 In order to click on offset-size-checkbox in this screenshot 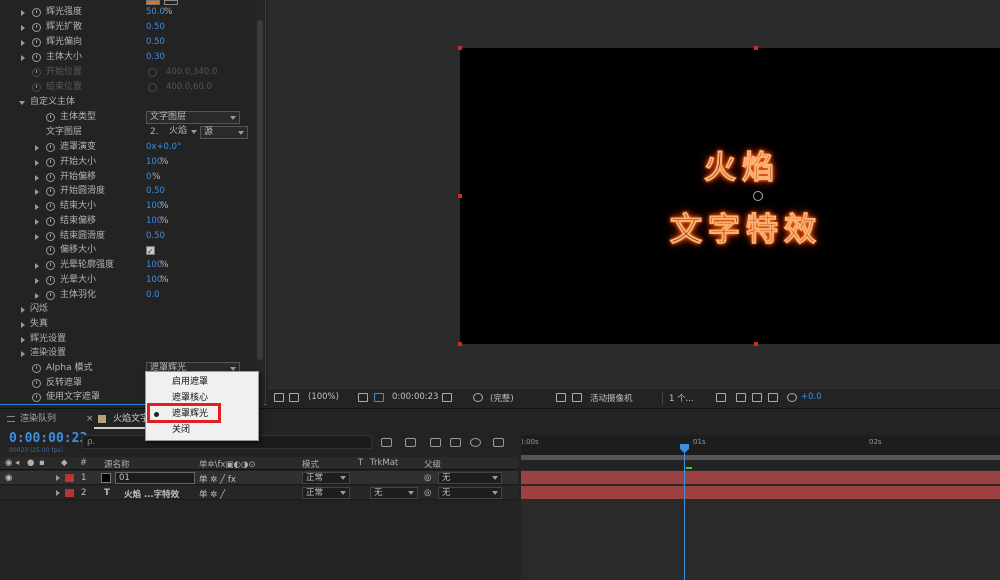, I will do `click(150, 251)`.